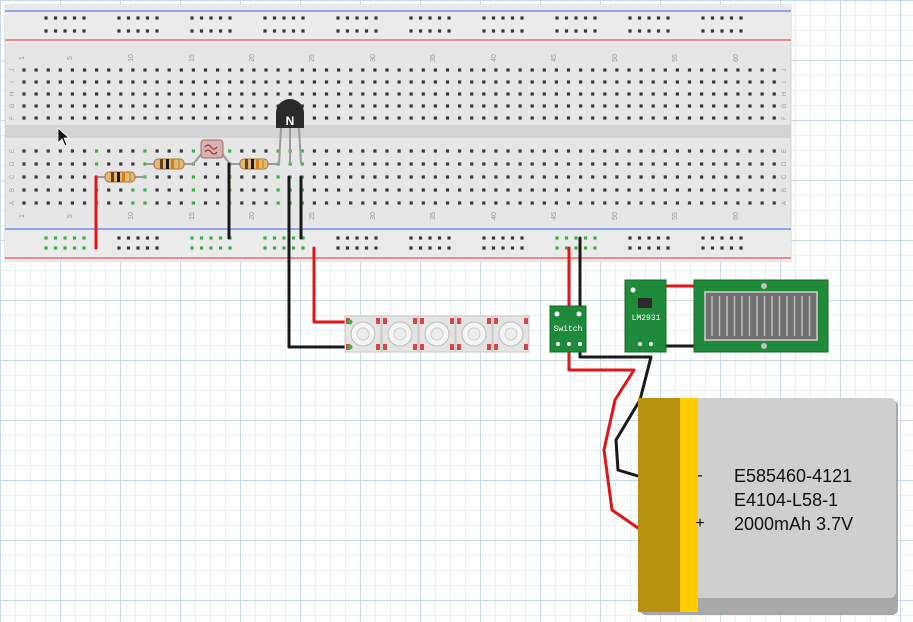  Describe the element at coordinates (13, 163) in the screenshot. I see `row-letter: D` at that location.